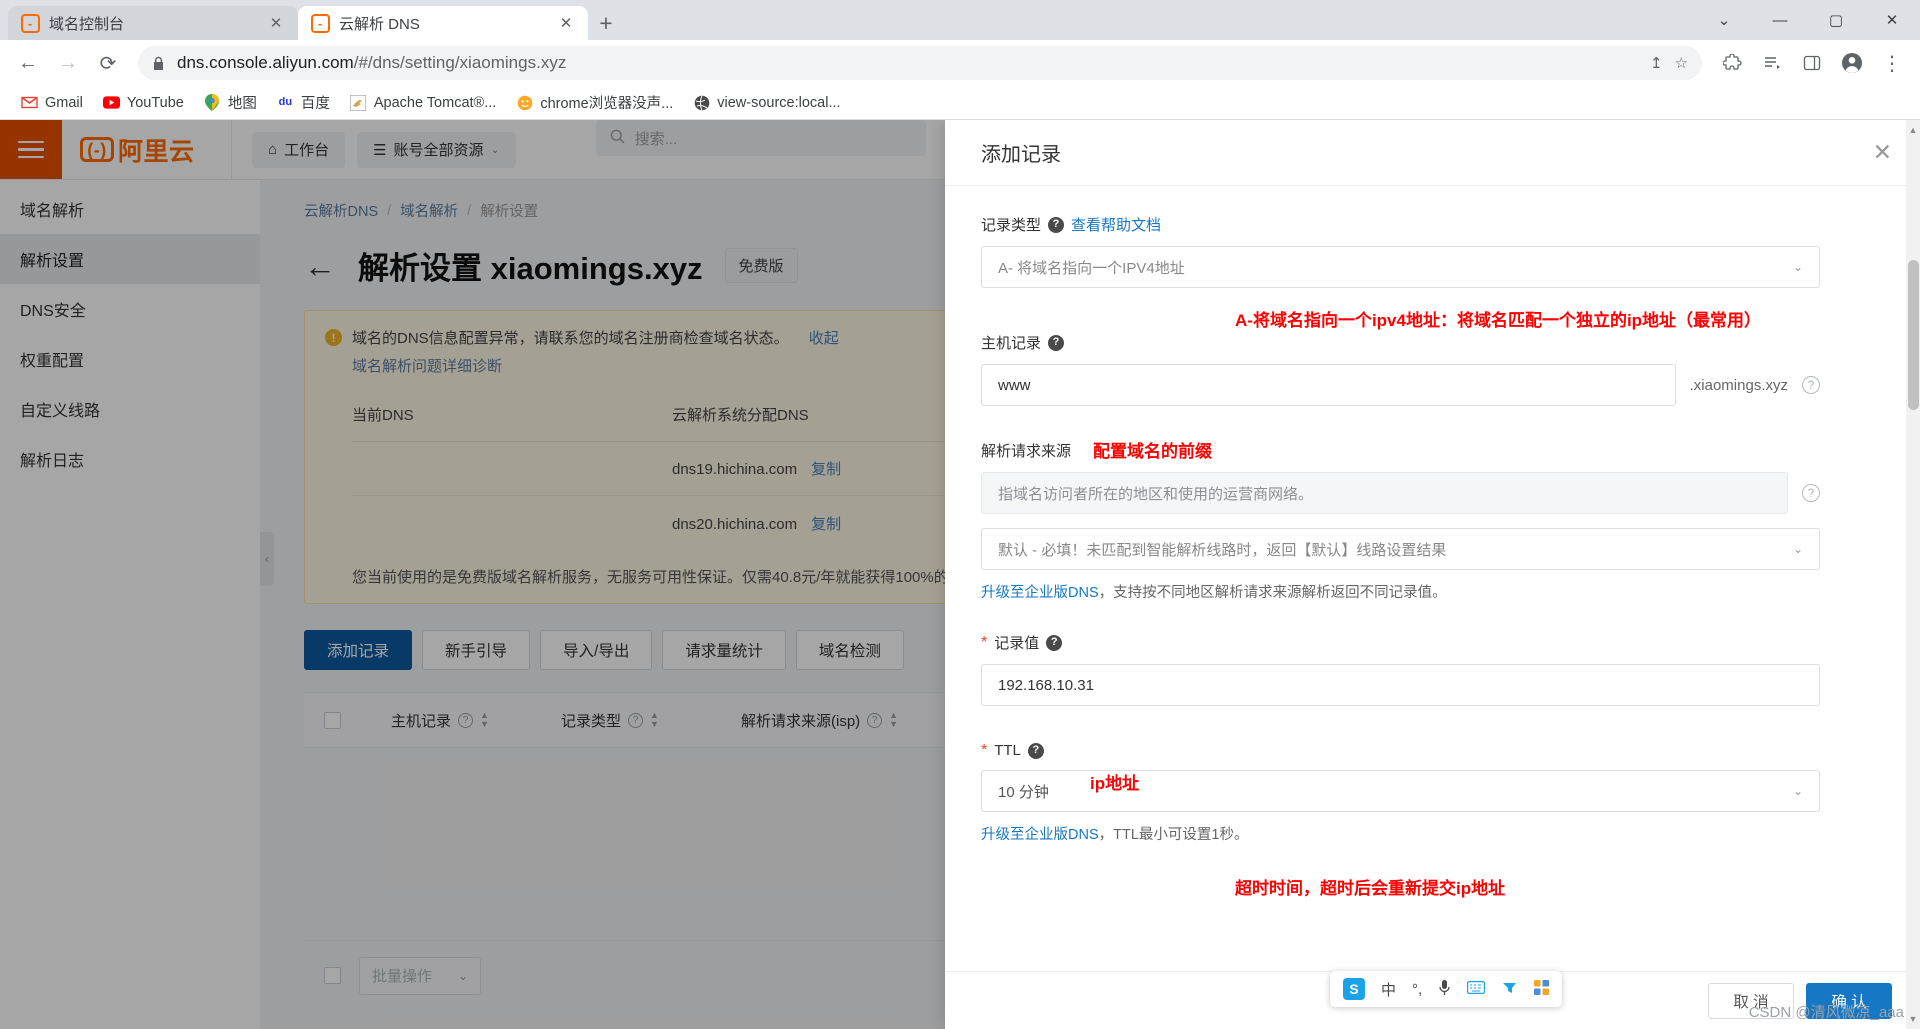 The width and height of the screenshot is (1920, 1029). Describe the element at coordinates (358, 102) in the screenshot. I see `tomcat-icon` at that location.